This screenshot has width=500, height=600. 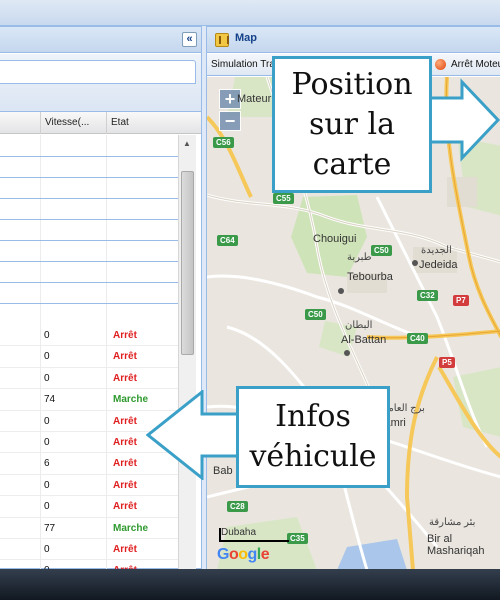 What do you see at coordinates (359, 257) in the screenshot?
I see `place-label: طبربة` at bounding box center [359, 257].